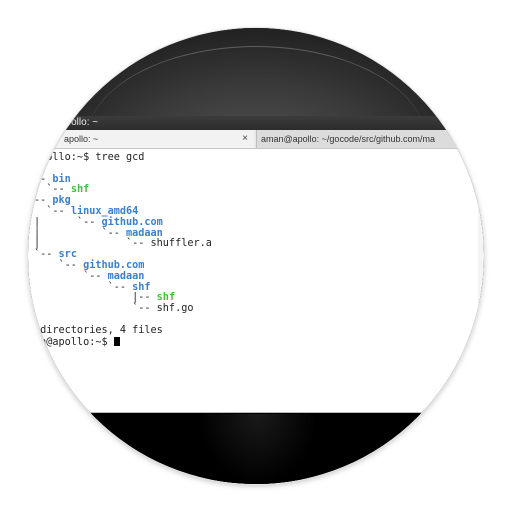  Describe the element at coordinates (95, 298) in the screenshot. I see `terminal-line-text: |--` at that location.